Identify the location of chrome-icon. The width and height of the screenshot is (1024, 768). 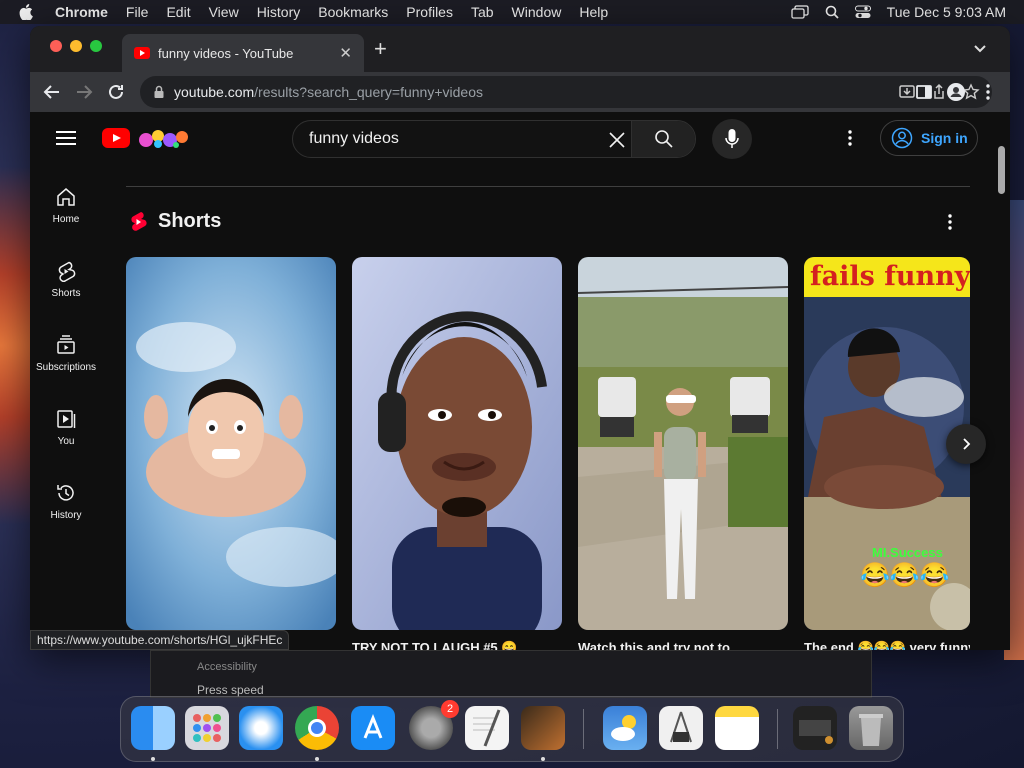
(317, 728).